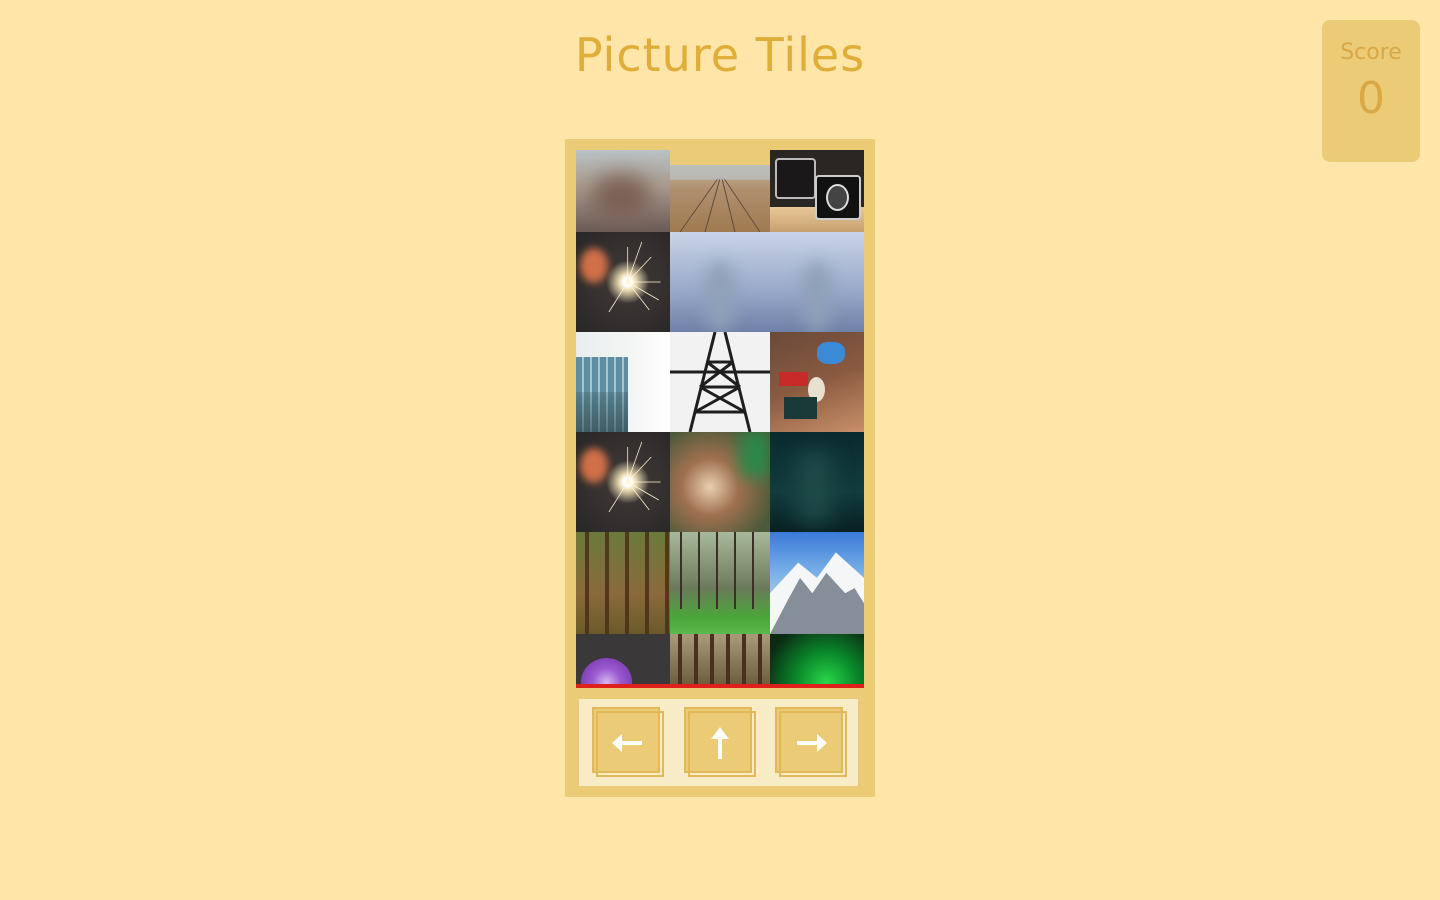  Describe the element at coordinates (623, 191) in the screenshot. I see `tile-blurred-dusk` at that location.